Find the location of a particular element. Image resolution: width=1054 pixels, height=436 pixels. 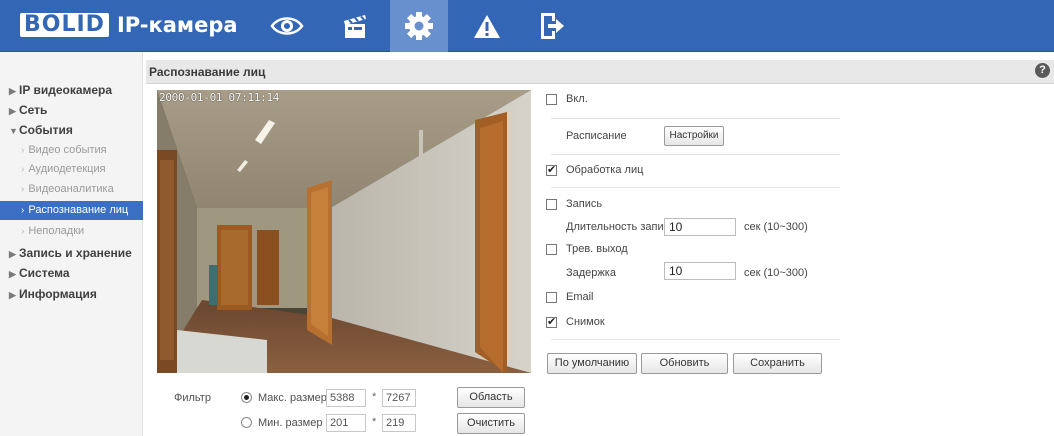

clapperboard-icon is located at coordinates (355, 26).